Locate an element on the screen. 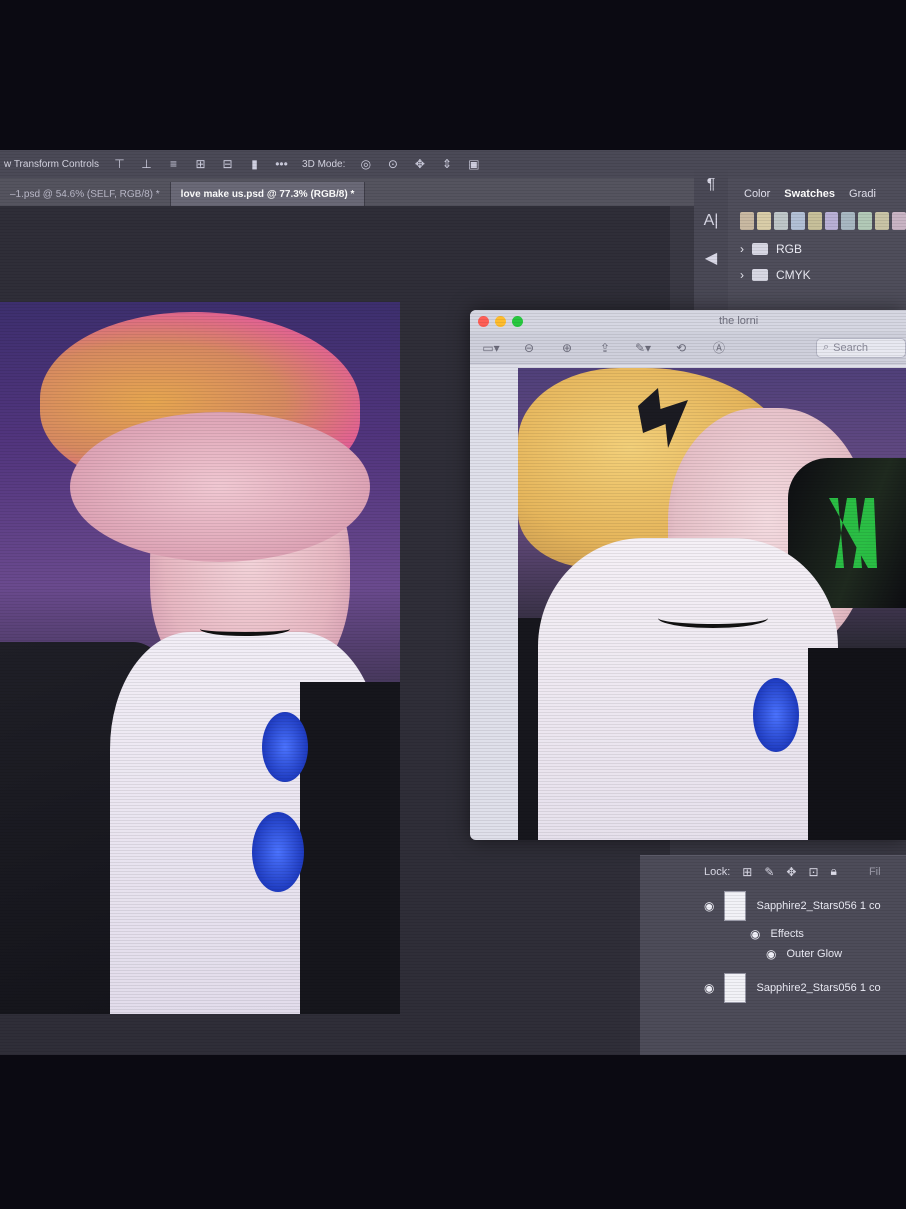 The height and width of the screenshot is (1209, 906). preview-titlebar: the lorni is located at coordinates (688, 321).